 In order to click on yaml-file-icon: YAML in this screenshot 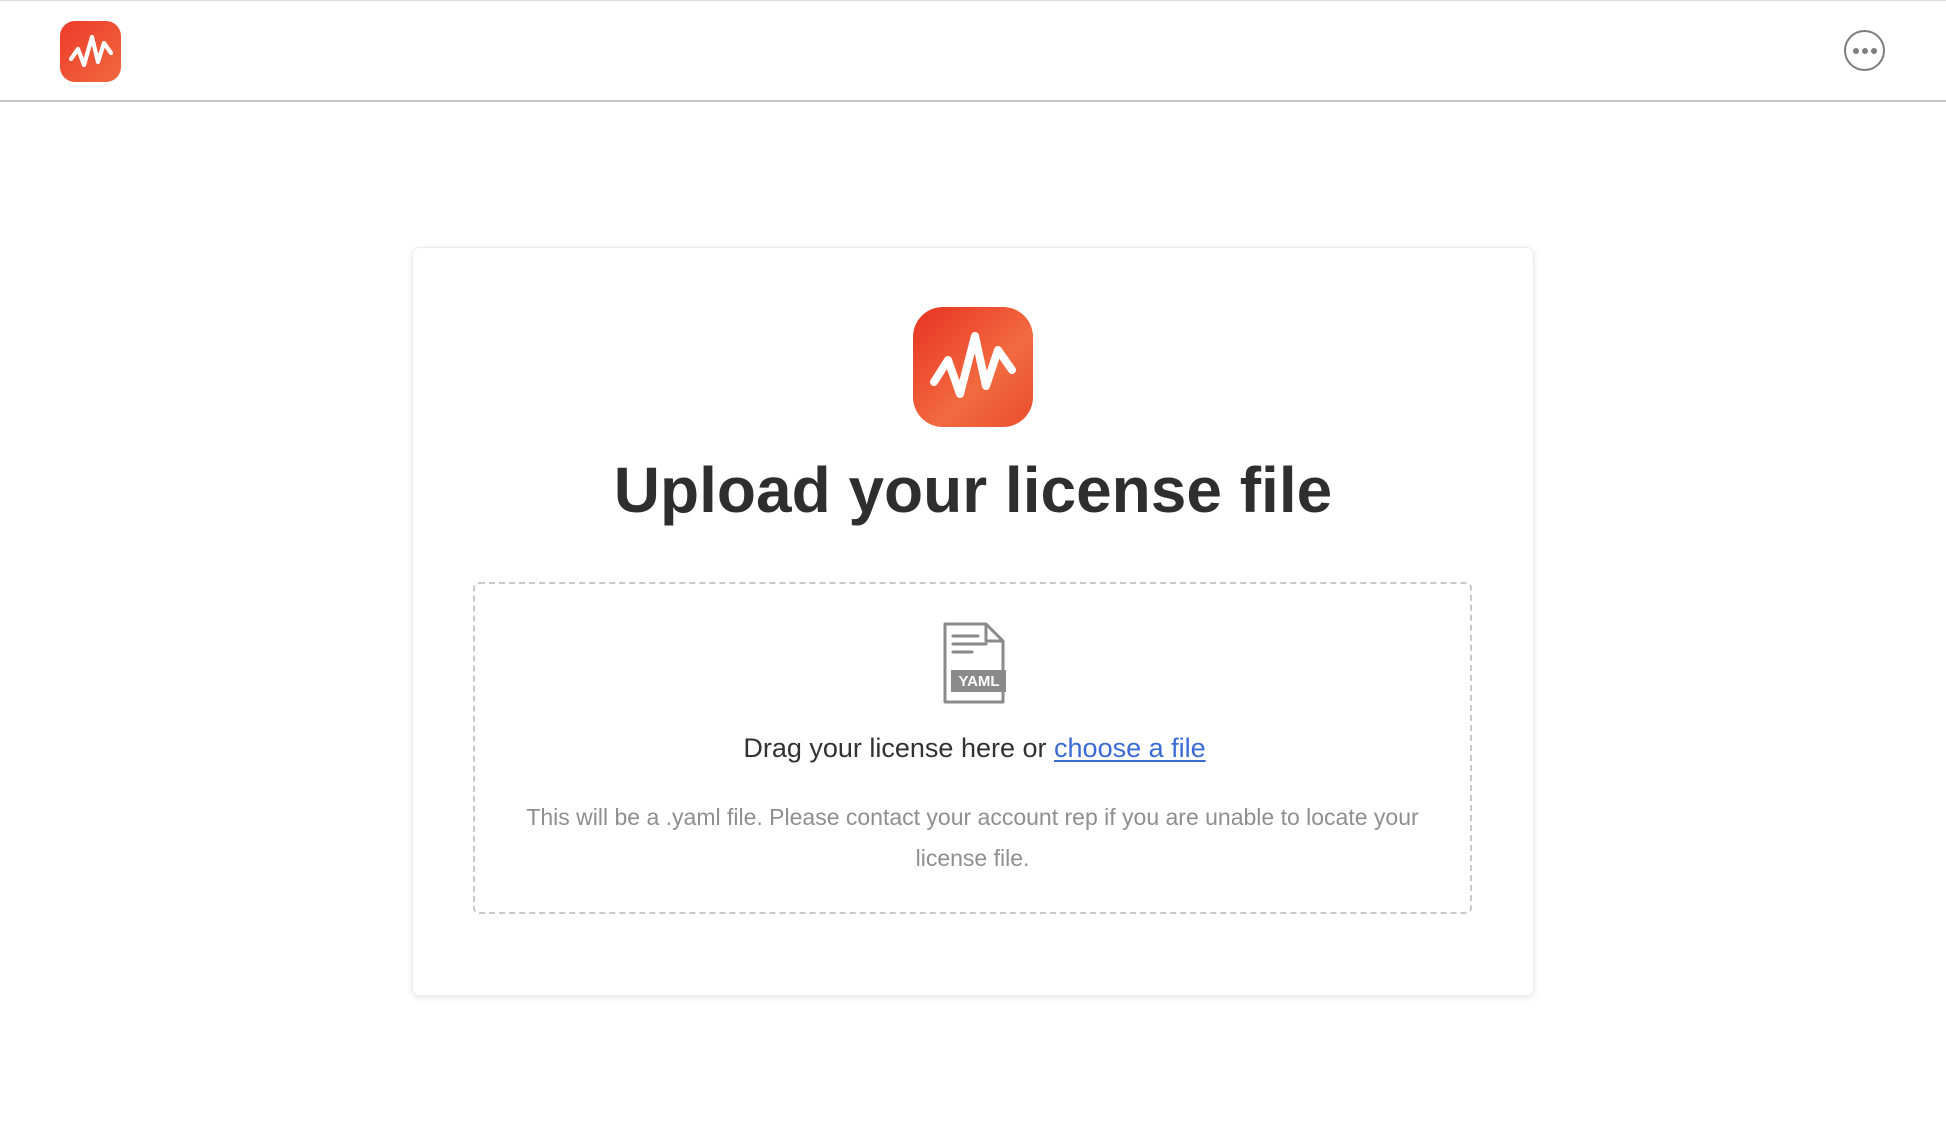, I will do `click(974, 663)`.